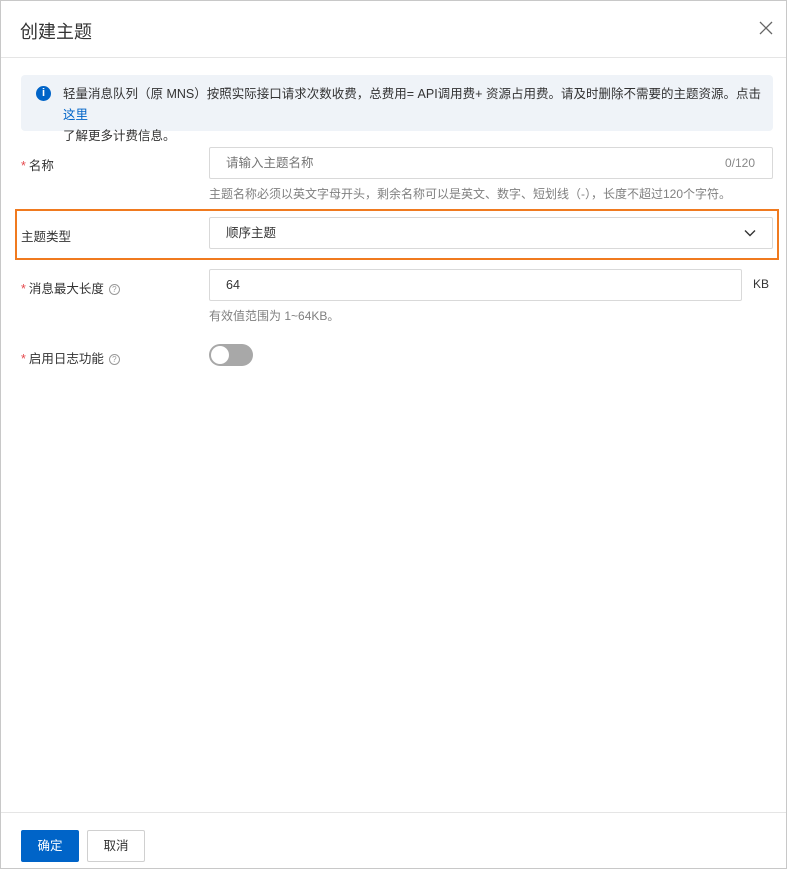  What do you see at coordinates (475, 285) in the screenshot?
I see `max-size-input: 64` at bounding box center [475, 285].